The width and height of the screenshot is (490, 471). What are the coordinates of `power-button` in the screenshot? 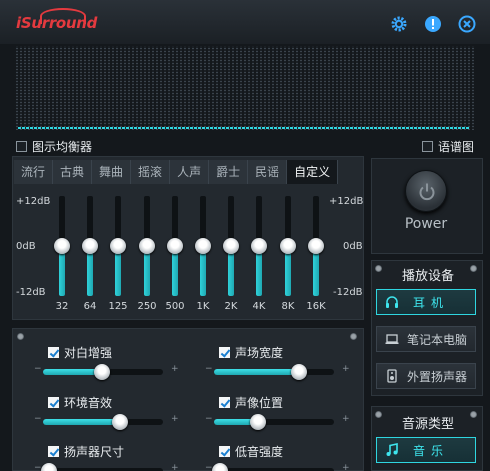 It's located at (426, 191).